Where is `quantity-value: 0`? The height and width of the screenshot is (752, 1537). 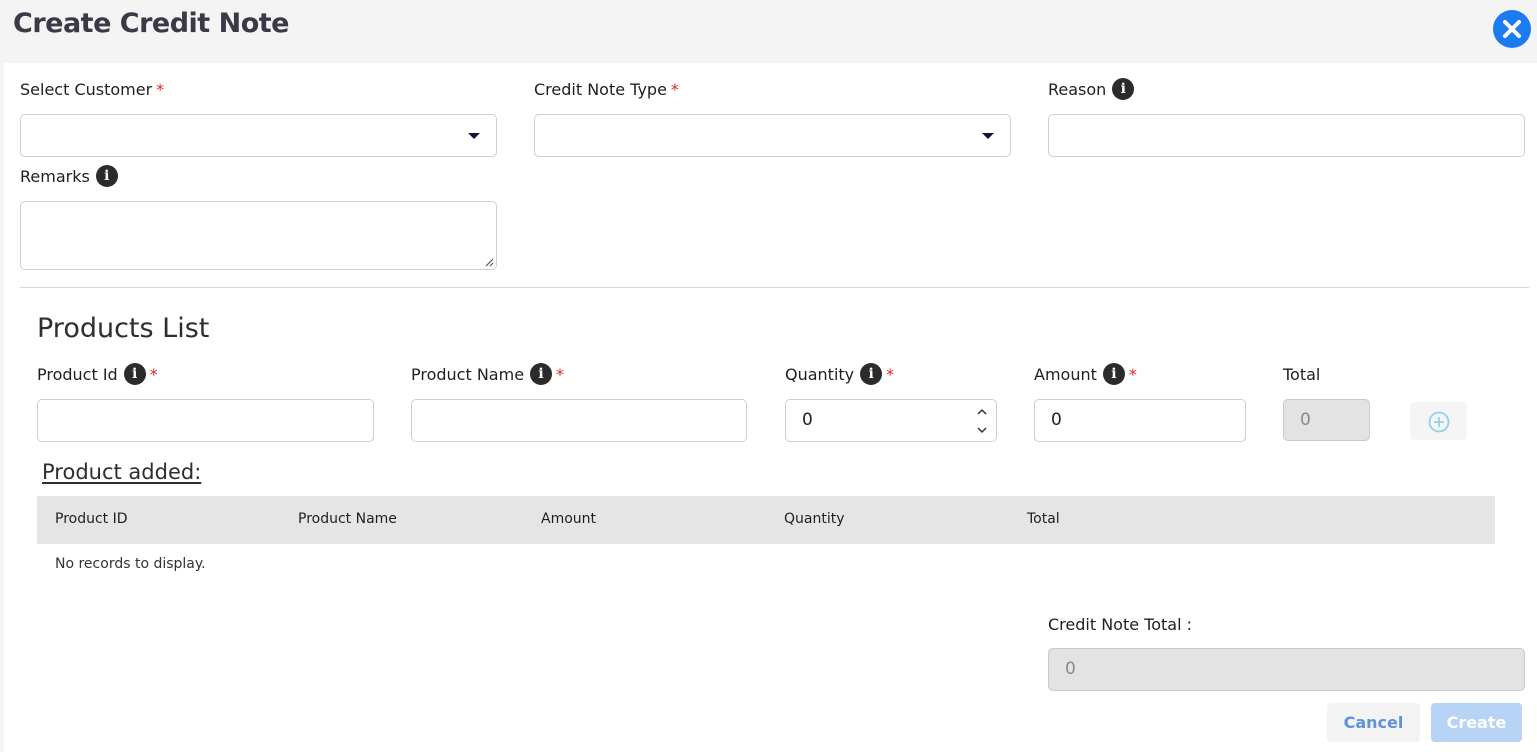
quantity-value: 0 is located at coordinates (807, 420).